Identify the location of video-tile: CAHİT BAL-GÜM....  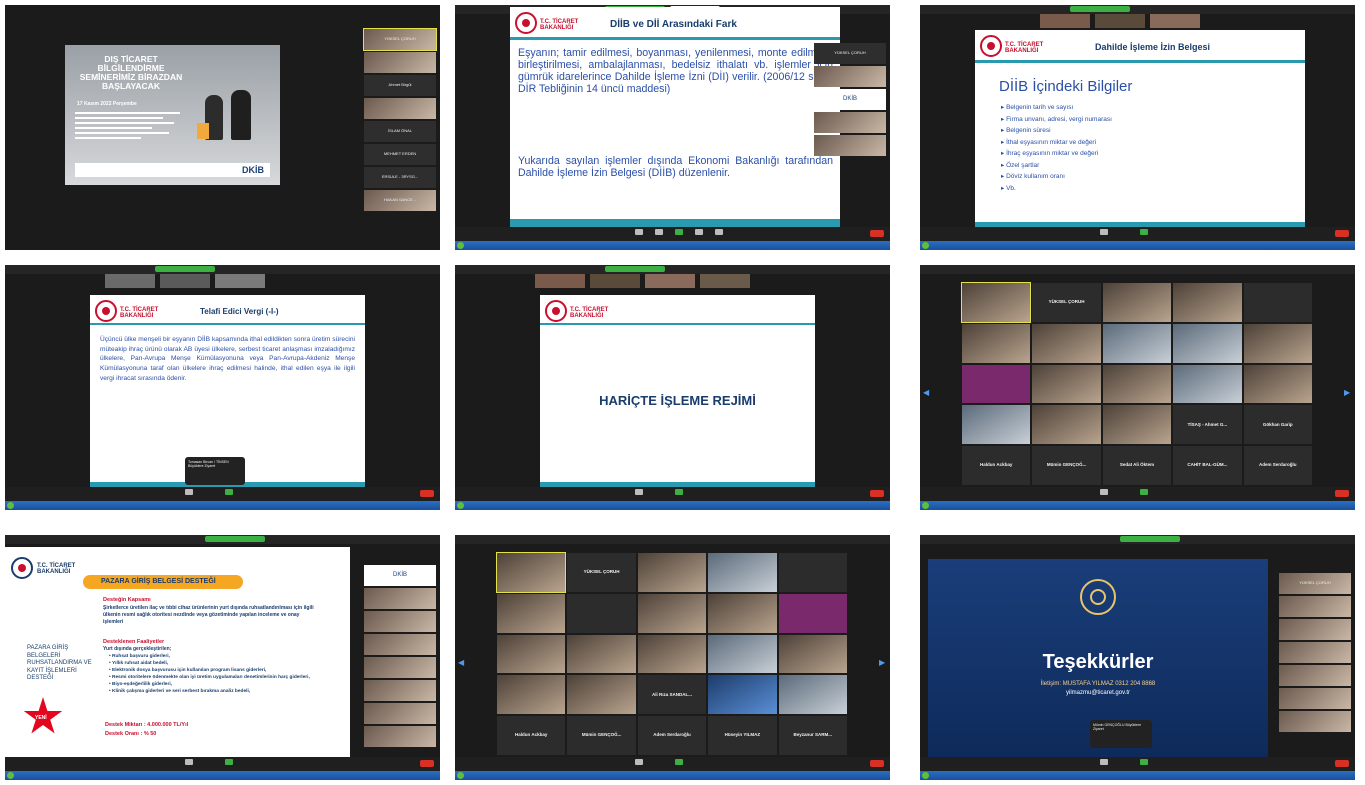
(1207, 465).